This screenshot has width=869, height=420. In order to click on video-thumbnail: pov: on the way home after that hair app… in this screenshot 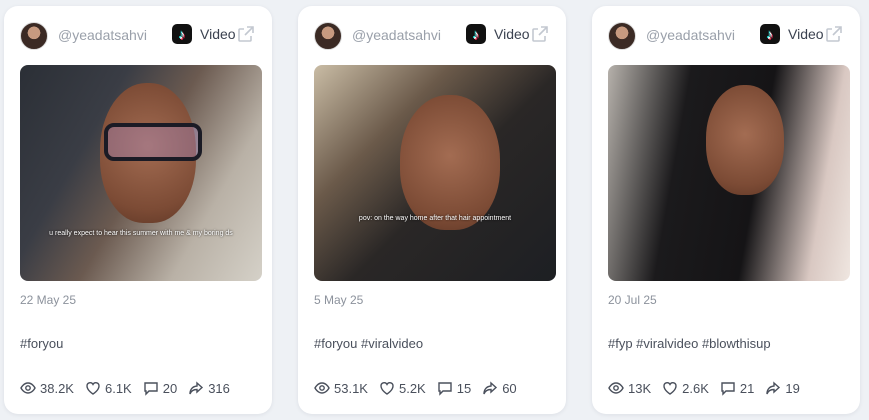, I will do `click(435, 173)`.